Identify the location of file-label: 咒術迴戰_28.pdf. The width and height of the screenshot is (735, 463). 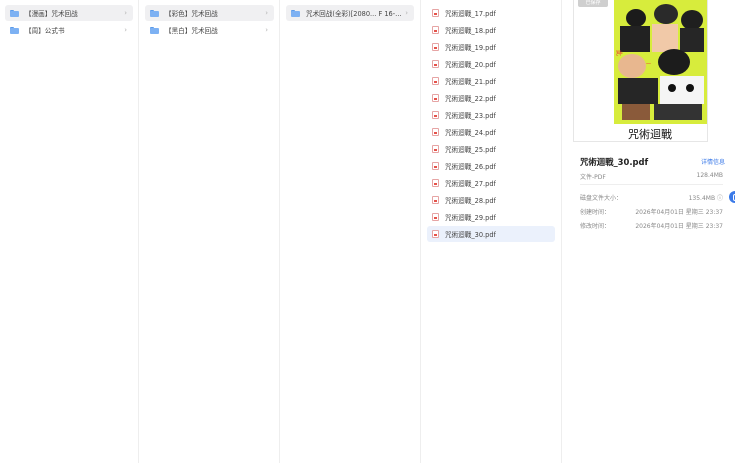
(470, 201).